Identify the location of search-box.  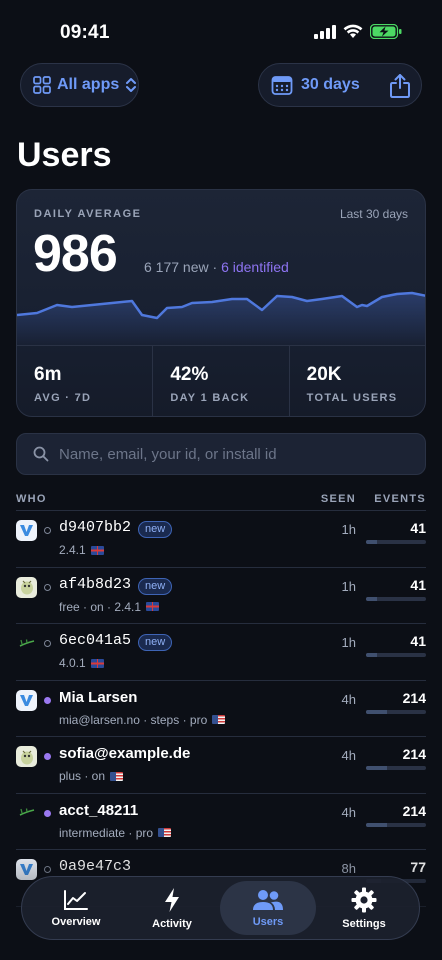
(221, 454).